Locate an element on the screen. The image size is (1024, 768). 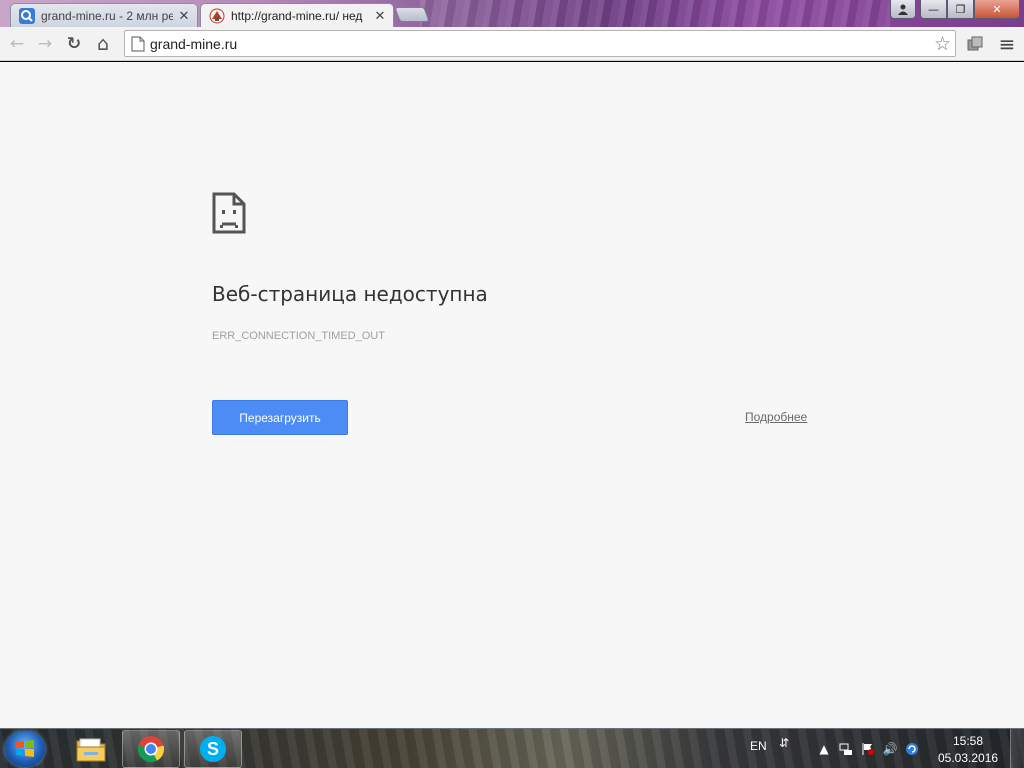
skype-taskbar-button: S is located at coordinates (213, 749).